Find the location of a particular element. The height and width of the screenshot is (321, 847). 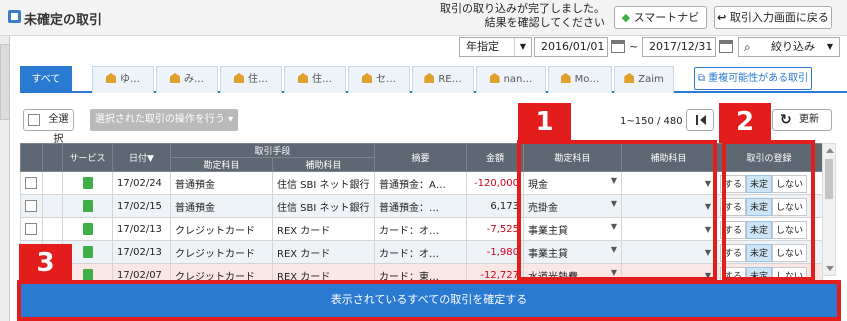

return-to-entry-button: ↩ 取引入力画面に戻る is located at coordinates (773, 17).